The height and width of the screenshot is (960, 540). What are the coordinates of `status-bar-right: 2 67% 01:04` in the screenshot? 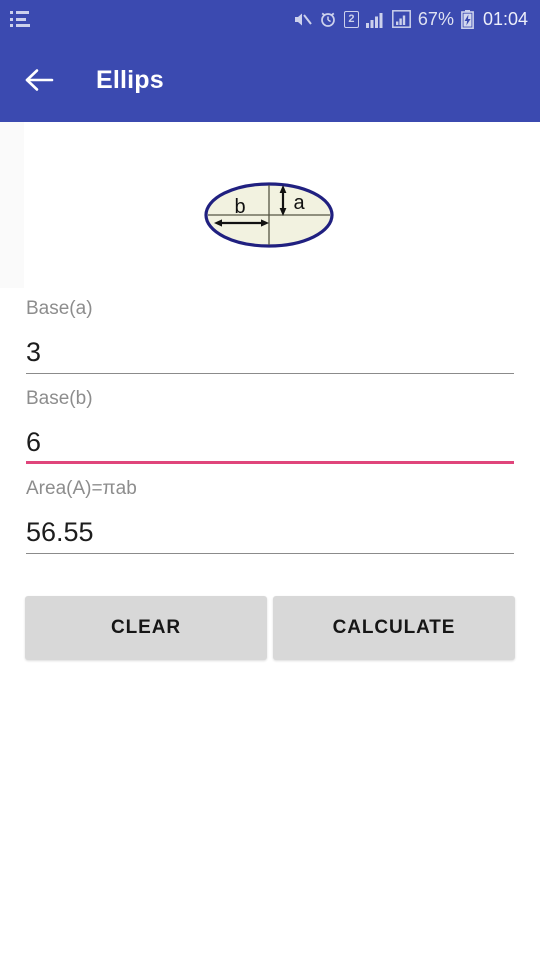 It's located at (410, 19).